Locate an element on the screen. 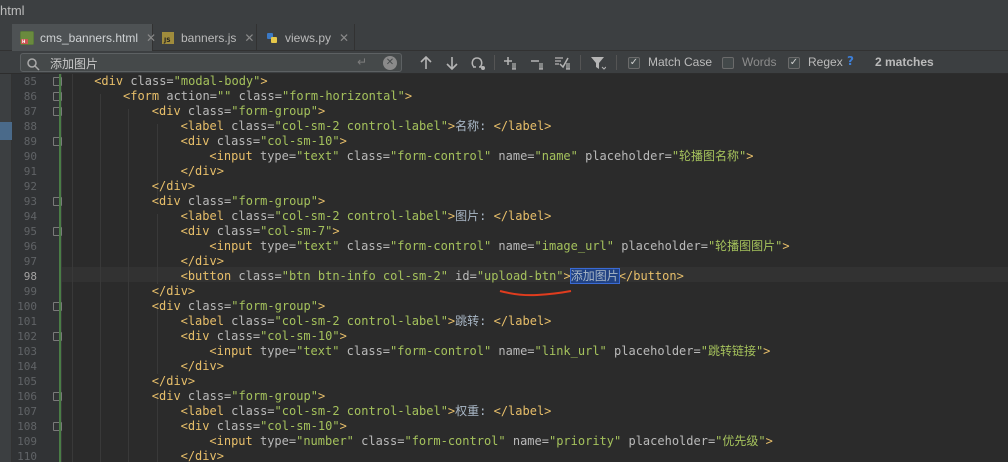 The image size is (1008, 462). regex-checkbox: ✓ is located at coordinates (794, 63).